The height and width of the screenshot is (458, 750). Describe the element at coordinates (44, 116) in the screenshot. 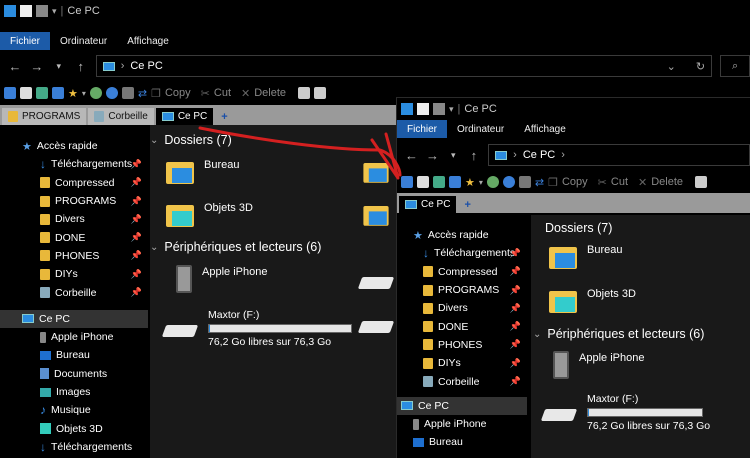

I see `tab-programs: PROGRAMS` at that location.